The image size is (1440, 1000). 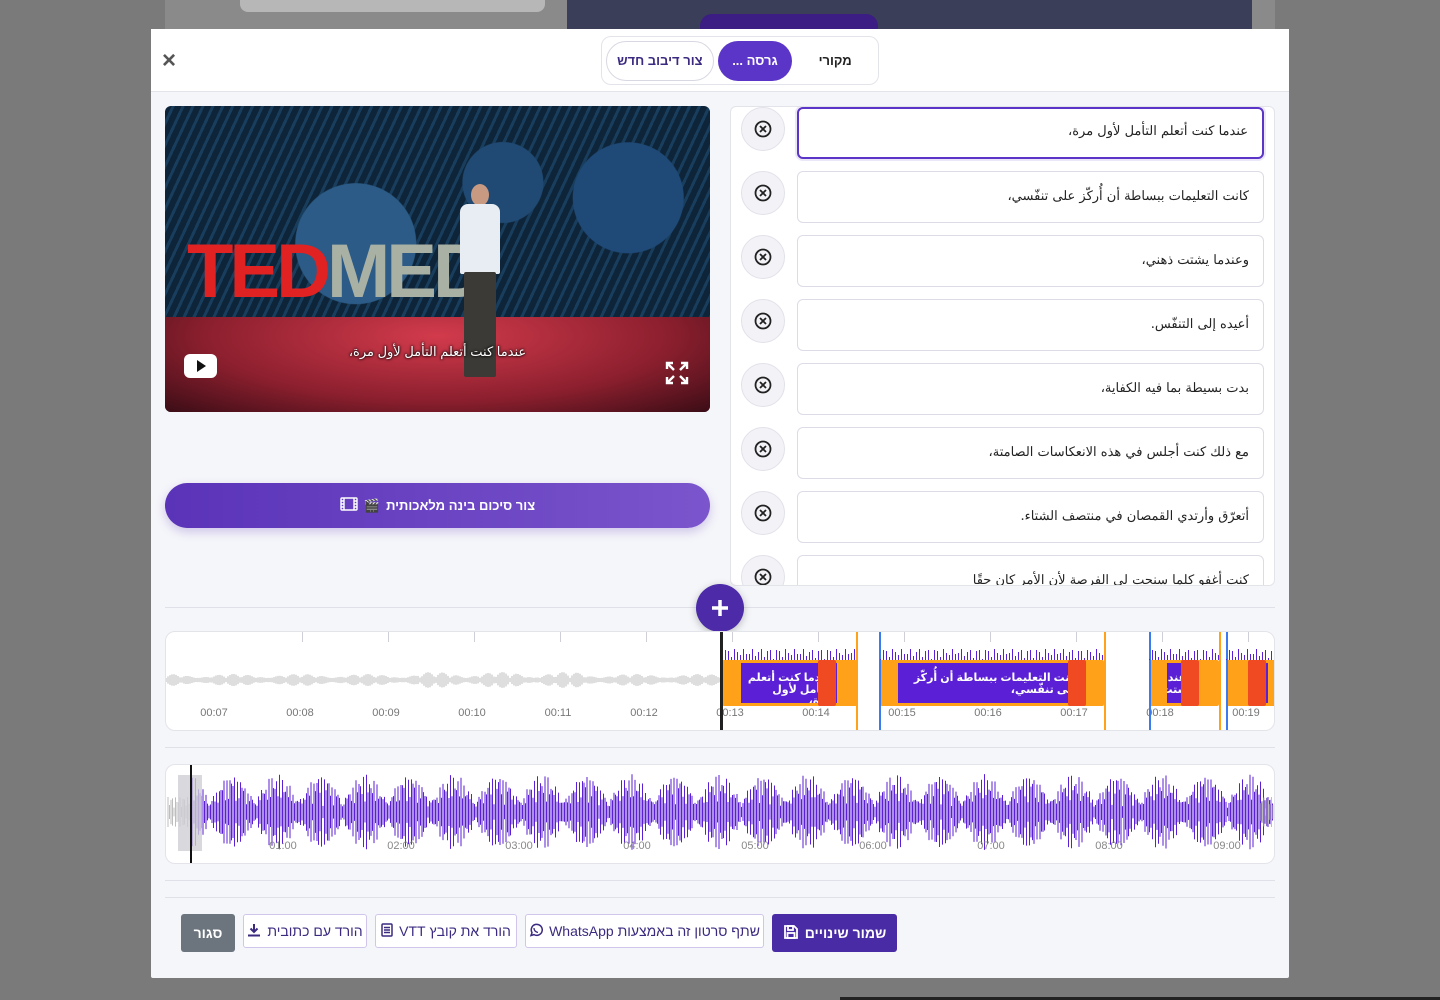 What do you see at coordinates (461, 505) in the screenshot?
I see `ai-summary-label: צור סיכום בינה מלאכותית` at bounding box center [461, 505].